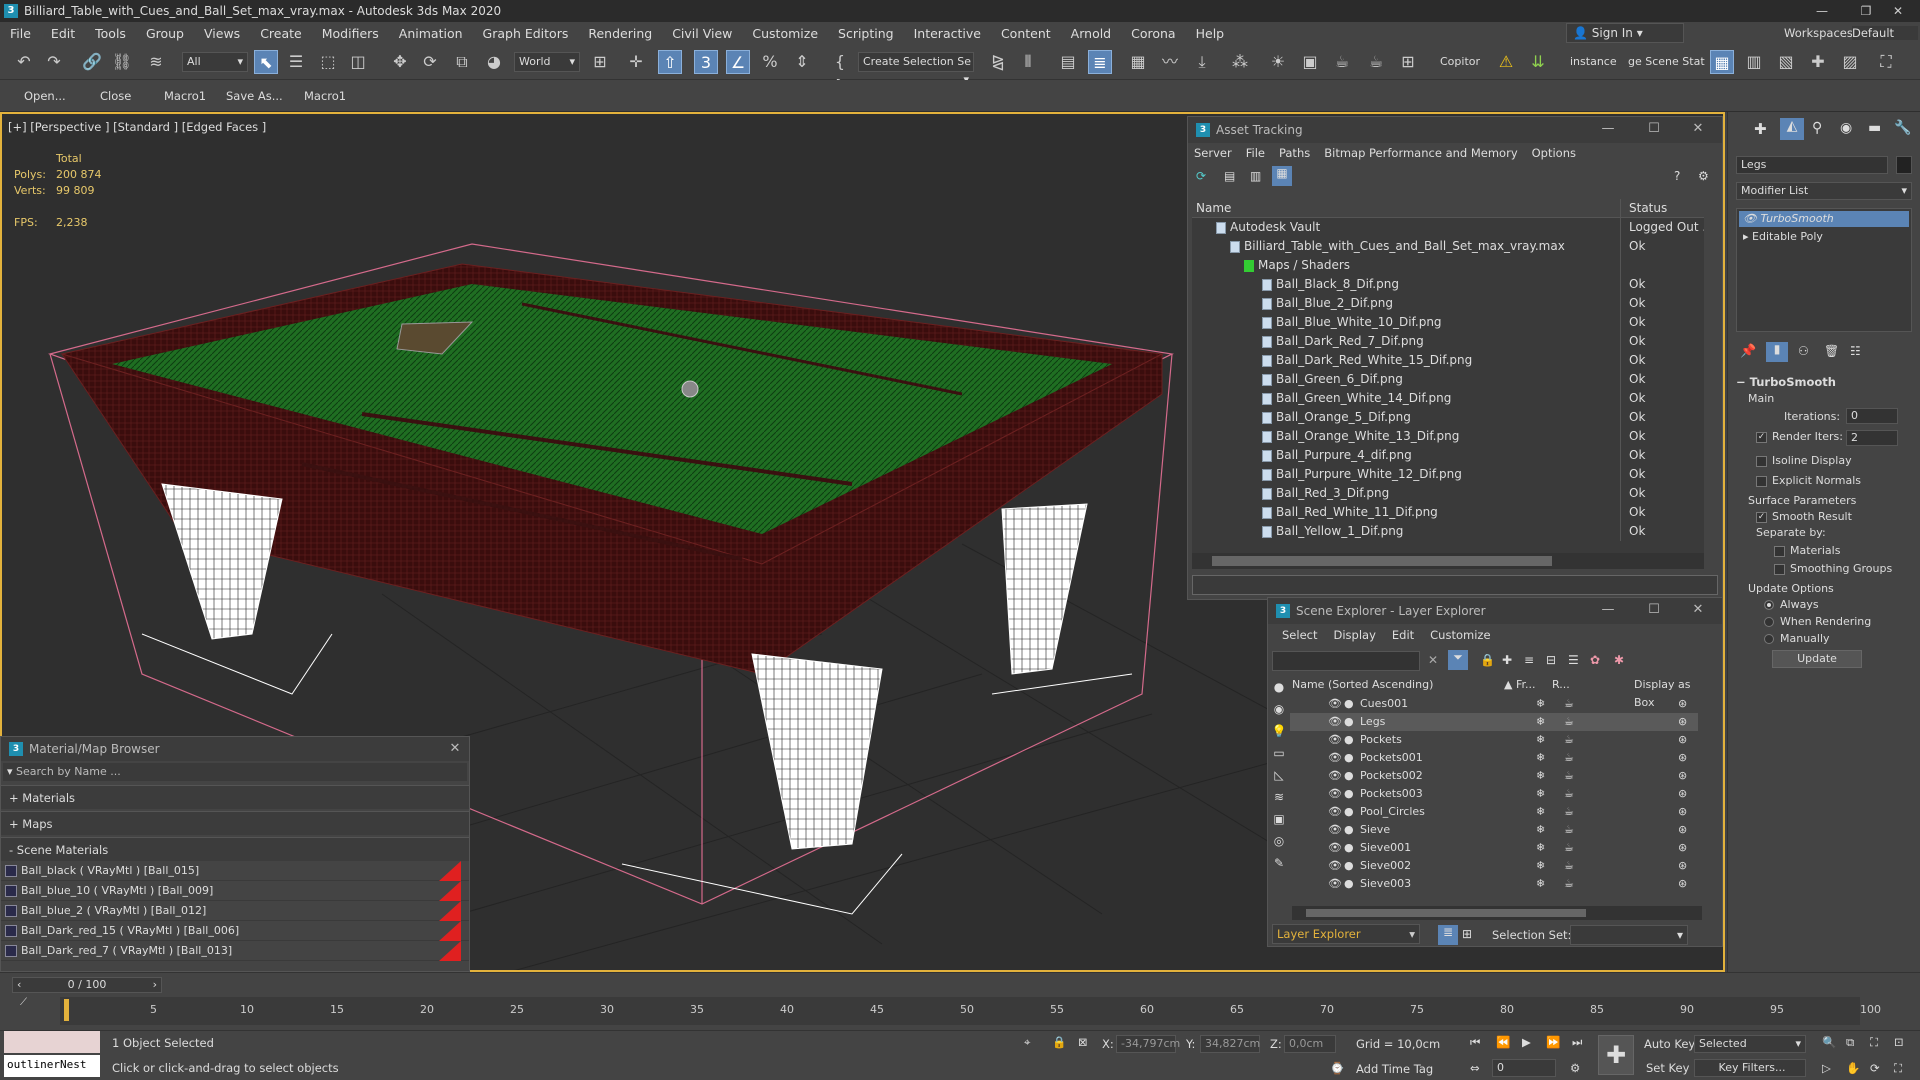  Describe the element at coordinates (1310, 1044) in the screenshot. I see `z-coordinate-field: 0,0cm` at that location.